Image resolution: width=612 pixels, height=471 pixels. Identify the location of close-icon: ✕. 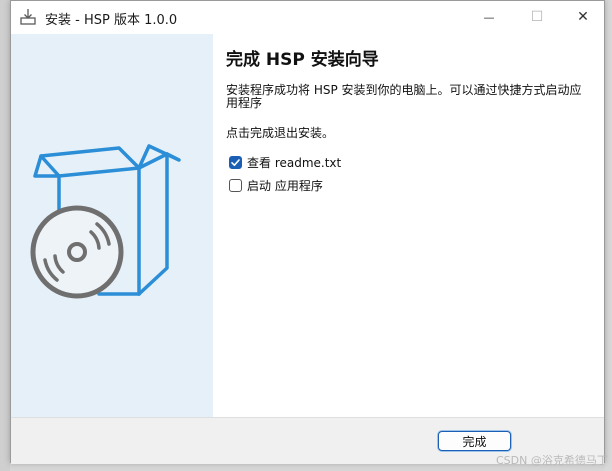
(583, 17).